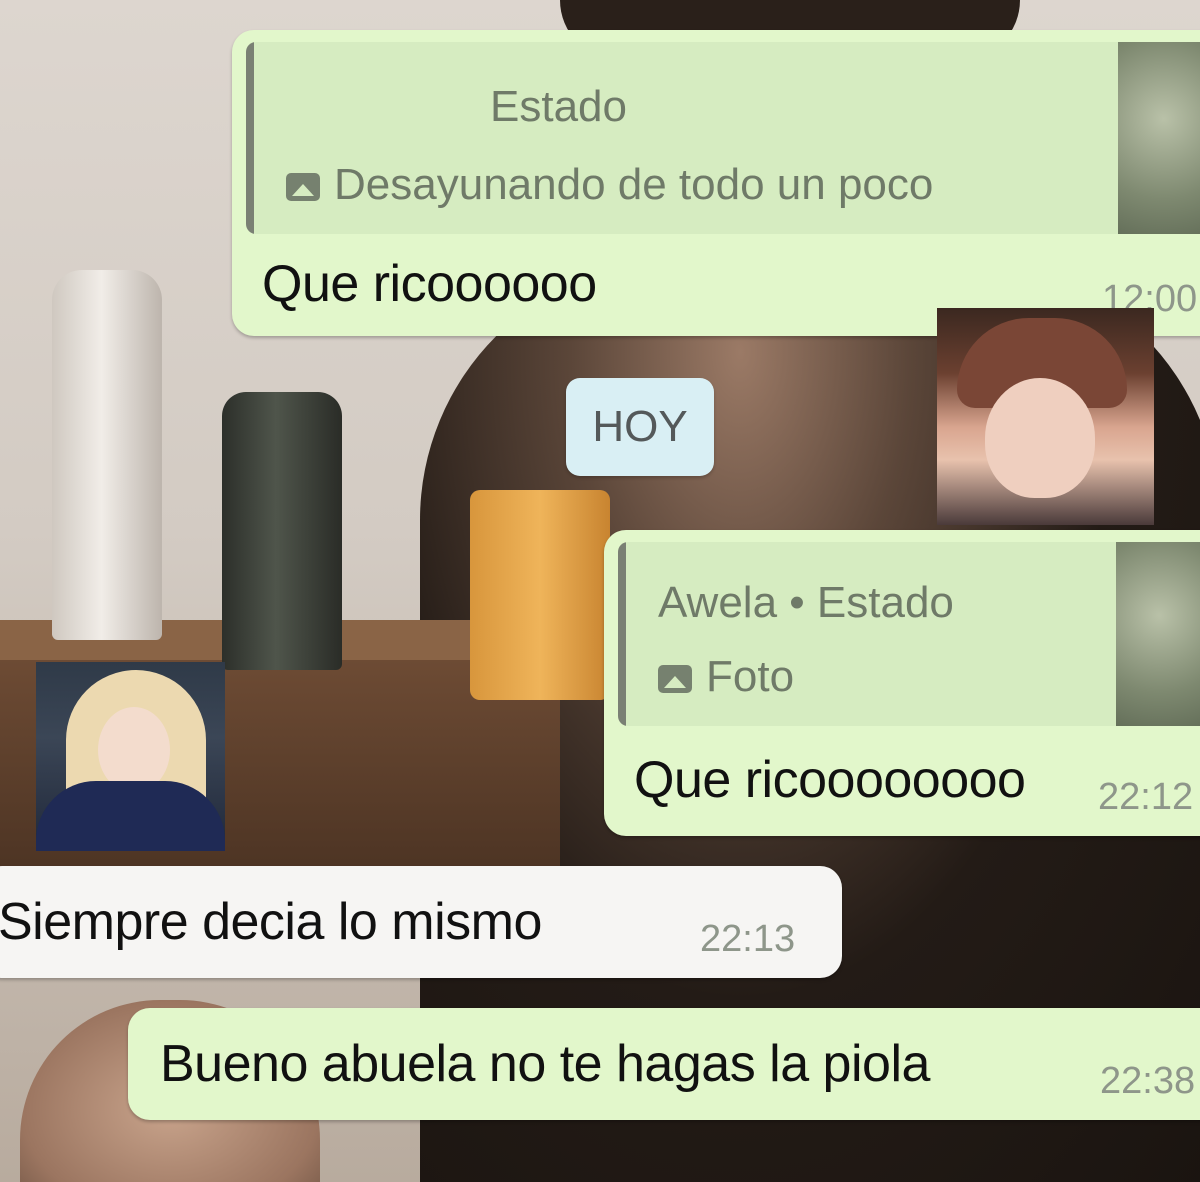 This screenshot has height=1182, width=1200. What do you see at coordinates (748, 939) in the screenshot?
I see `message-time: 22:13` at bounding box center [748, 939].